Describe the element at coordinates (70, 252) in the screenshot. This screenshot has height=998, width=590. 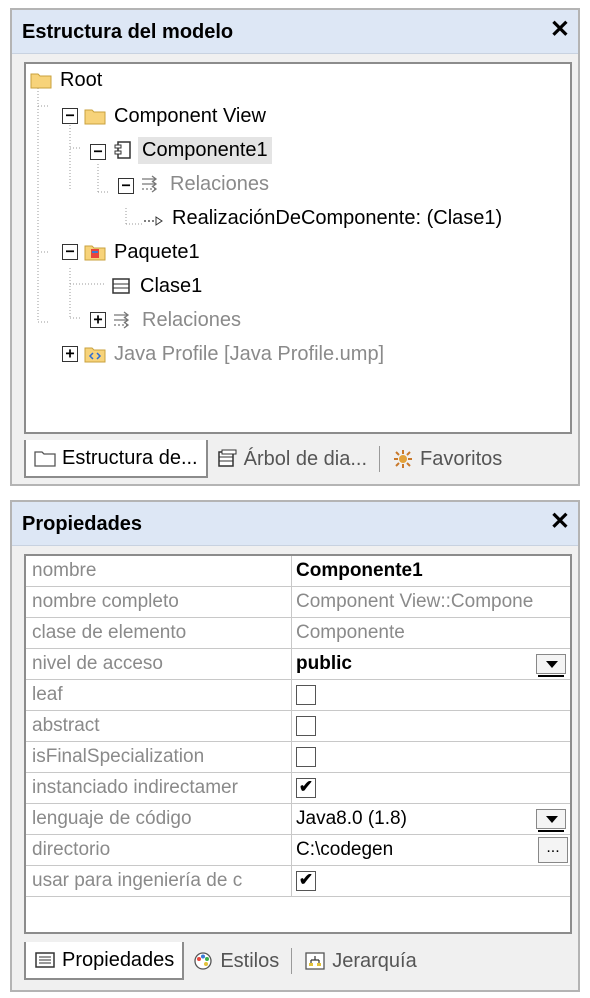
I see `paquete1-collapse-toggle: −` at that location.